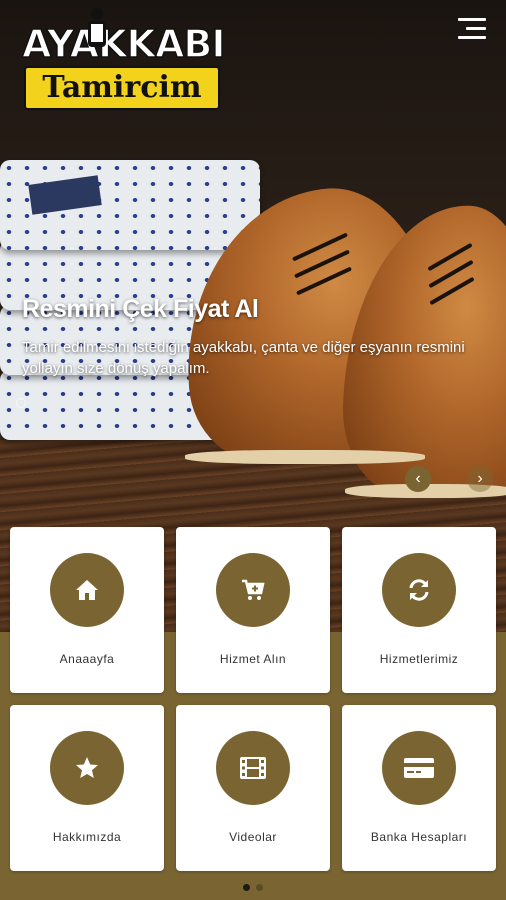 The height and width of the screenshot is (900, 506). Describe the element at coordinates (123, 44) in the screenshot. I see `logo-top-text: AYAKKABI` at that location.